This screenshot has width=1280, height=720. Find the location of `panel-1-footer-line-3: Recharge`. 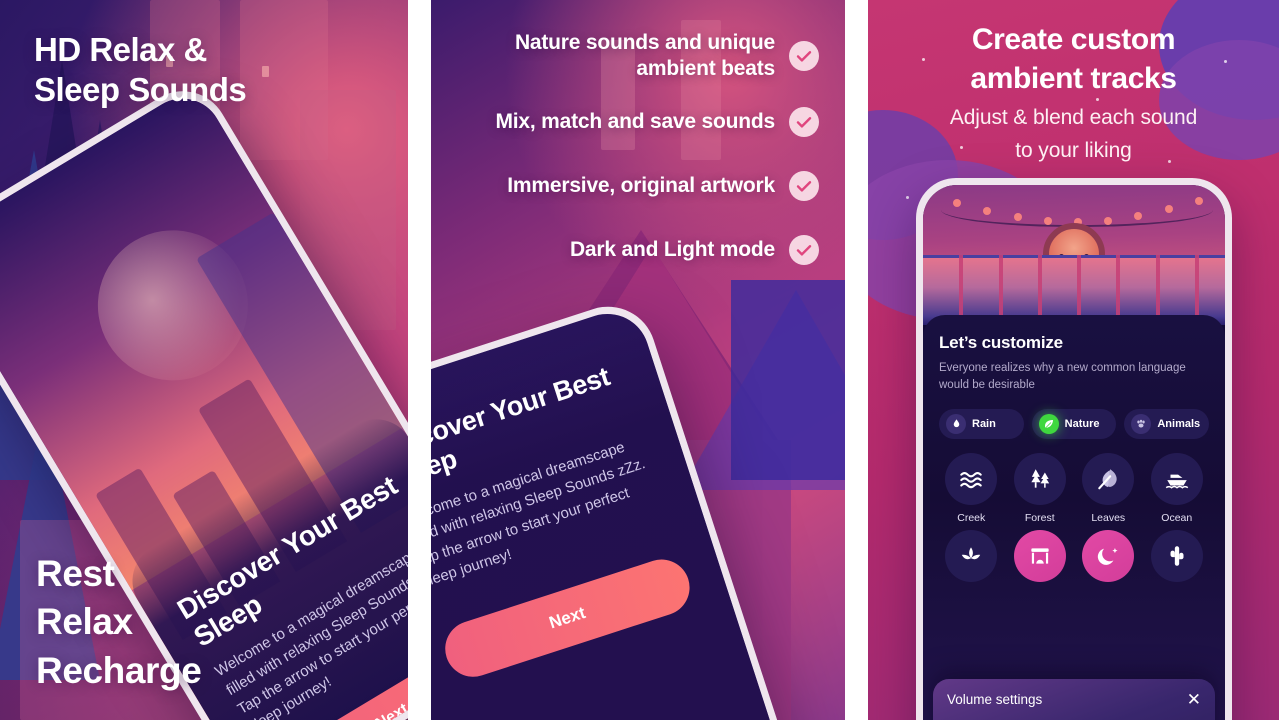

panel-1-footer-line-3: Recharge is located at coordinates (119, 671).